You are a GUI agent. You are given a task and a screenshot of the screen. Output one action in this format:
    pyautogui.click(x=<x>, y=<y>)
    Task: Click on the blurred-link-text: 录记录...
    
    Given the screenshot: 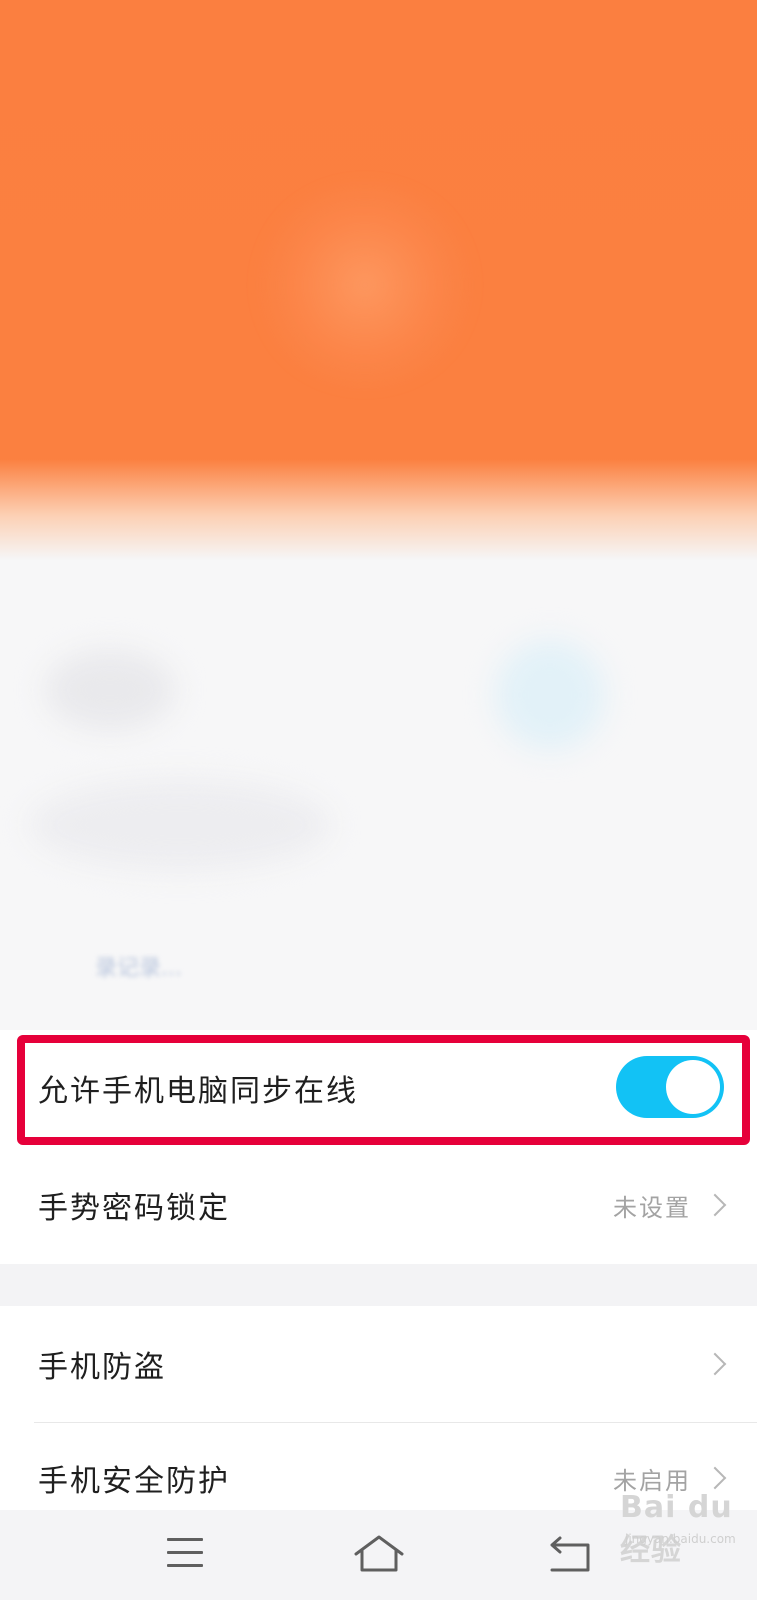 What is the action you would take?
    pyautogui.click(x=138, y=968)
    